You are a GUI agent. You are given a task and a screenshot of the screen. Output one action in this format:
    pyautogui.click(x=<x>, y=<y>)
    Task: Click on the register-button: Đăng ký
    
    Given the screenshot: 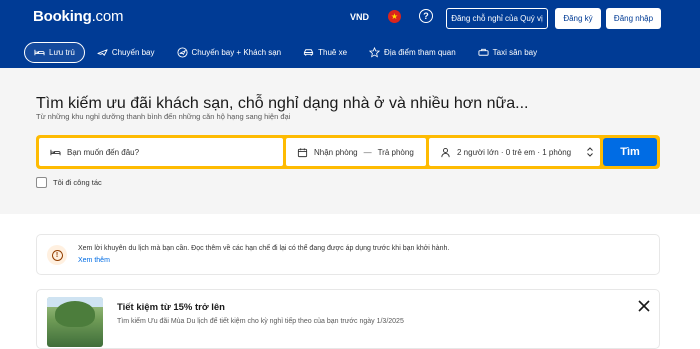 What is the action you would take?
    pyautogui.click(x=578, y=18)
    